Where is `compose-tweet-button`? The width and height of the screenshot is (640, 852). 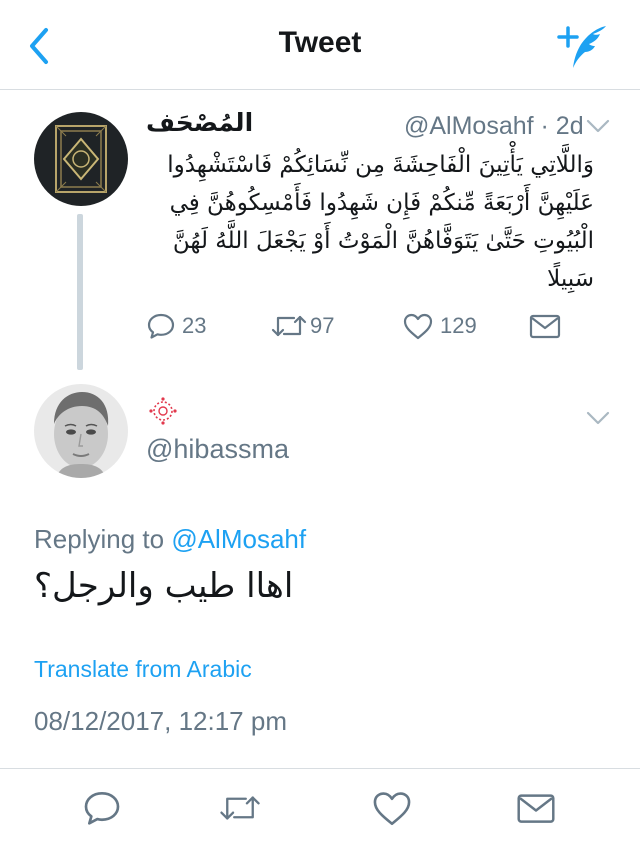
compose-tweet-button is located at coordinates (584, 47).